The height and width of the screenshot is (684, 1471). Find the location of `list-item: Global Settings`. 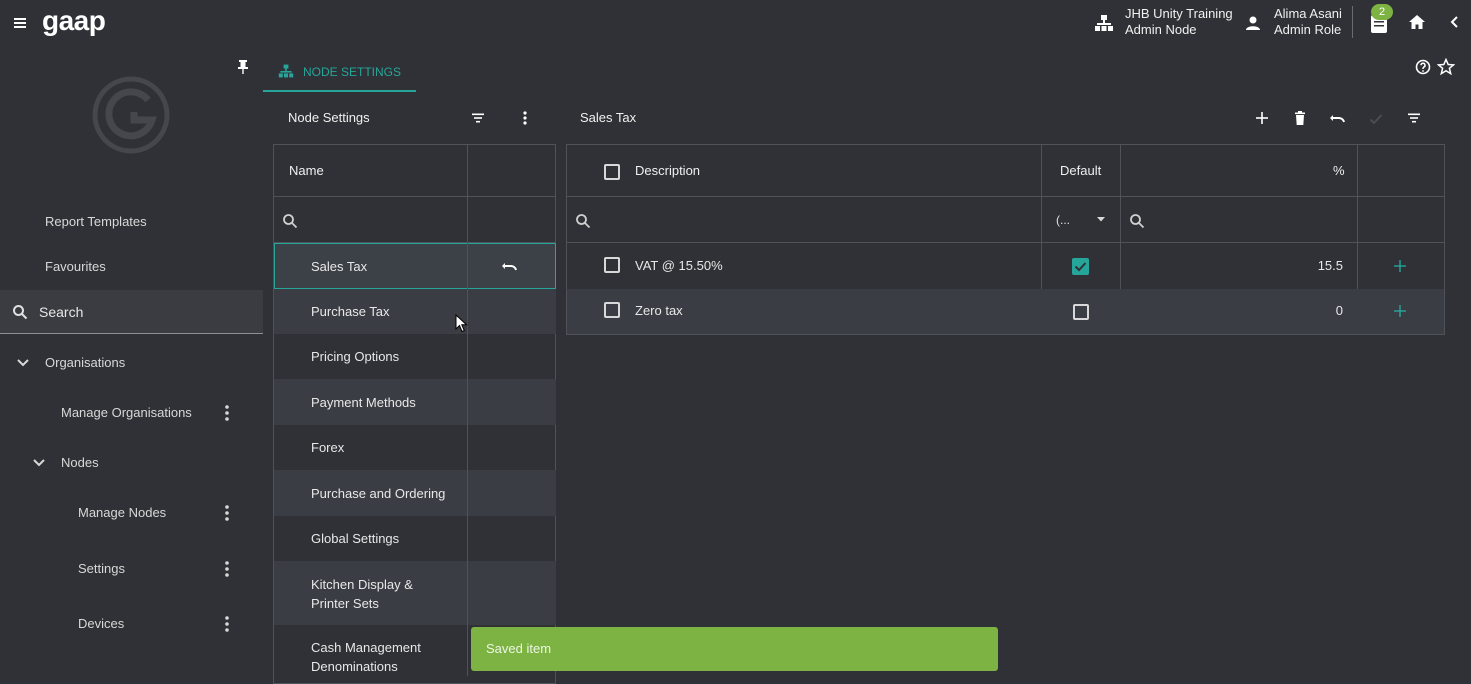

list-item: Global Settings is located at coordinates (415, 538).